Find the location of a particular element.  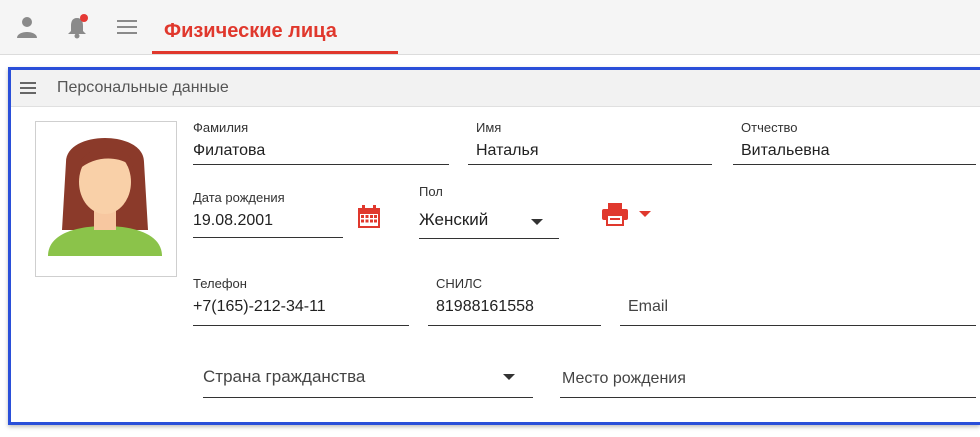

gender-select: Пол Женский is located at coordinates (489, 211).